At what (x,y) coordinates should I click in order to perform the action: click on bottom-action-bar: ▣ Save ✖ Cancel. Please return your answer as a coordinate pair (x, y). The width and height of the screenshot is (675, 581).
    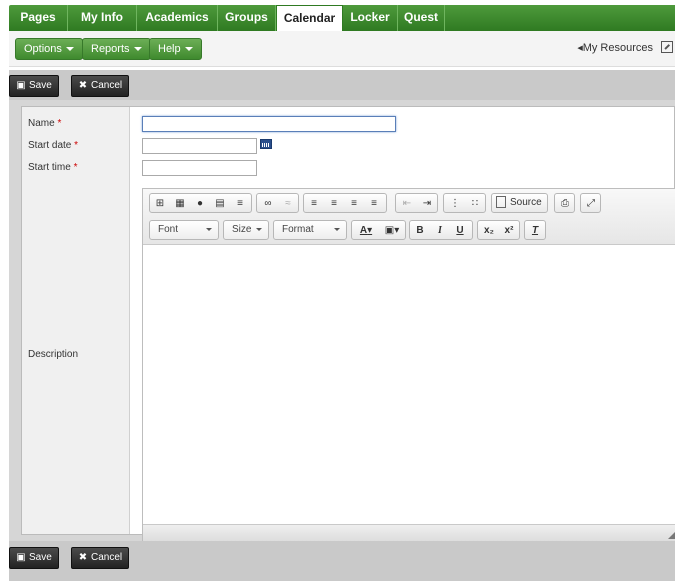
    Looking at the image, I should click on (342, 561).